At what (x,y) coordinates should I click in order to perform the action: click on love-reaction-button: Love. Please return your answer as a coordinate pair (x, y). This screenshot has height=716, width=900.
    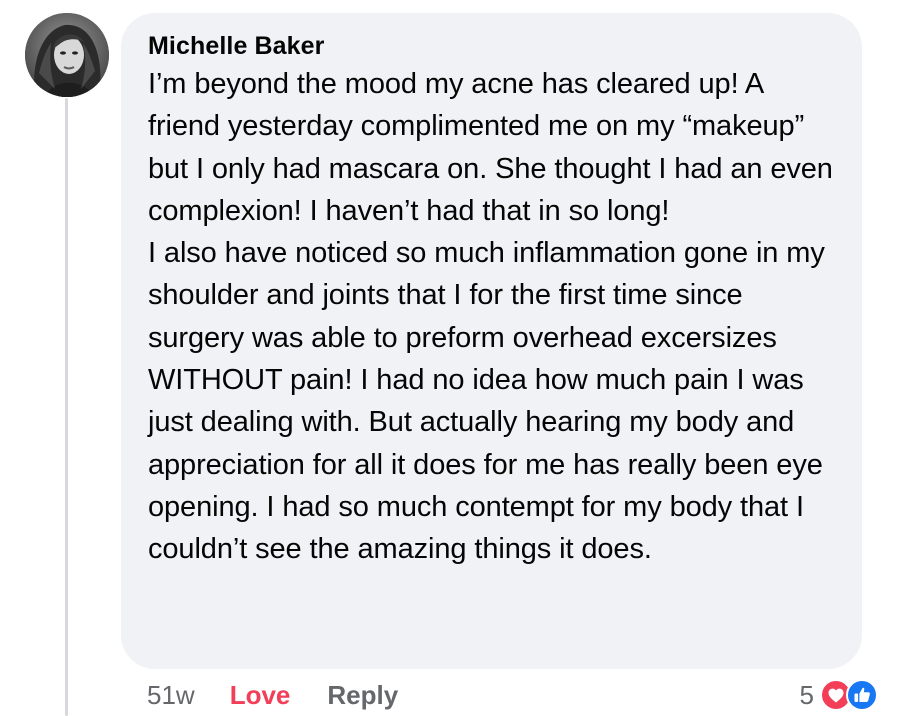
    Looking at the image, I should click on (260, 695).